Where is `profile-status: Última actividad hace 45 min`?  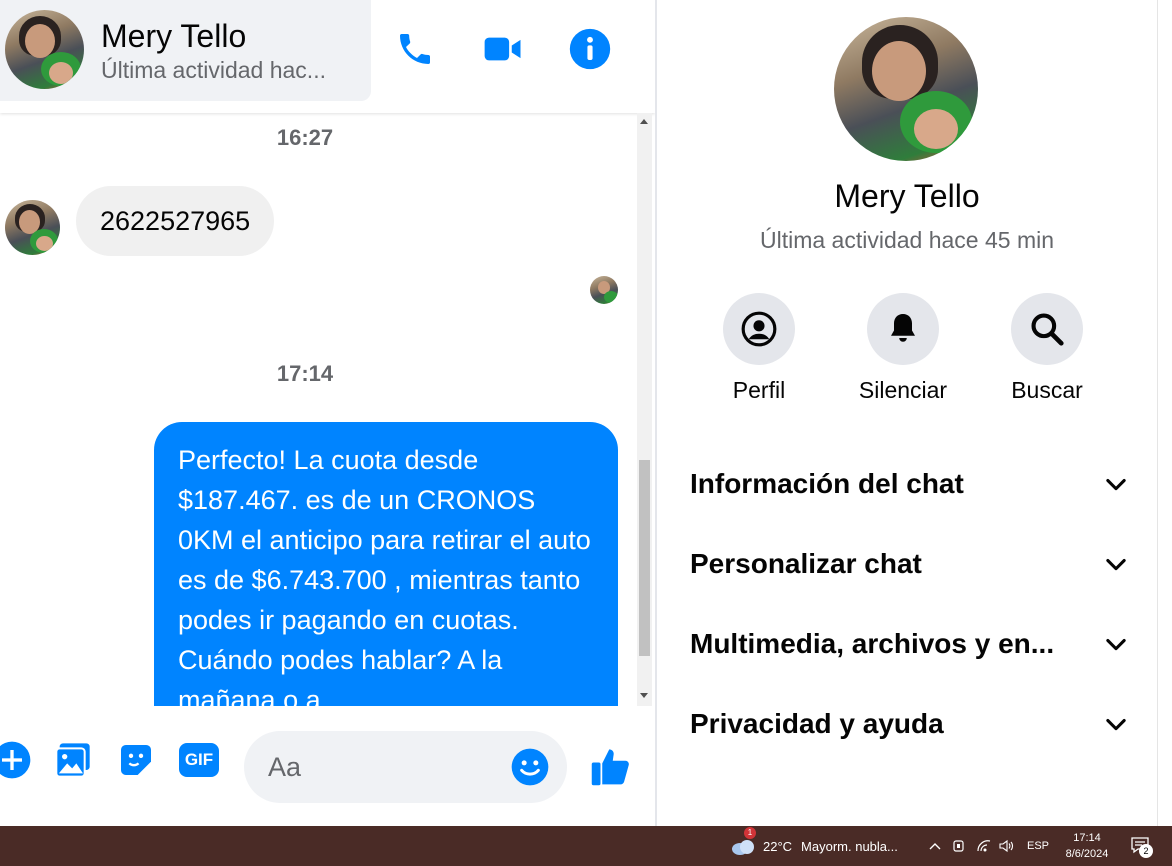 profile-status: Última actividad hace 45 min is located at coordinates (907, 240).